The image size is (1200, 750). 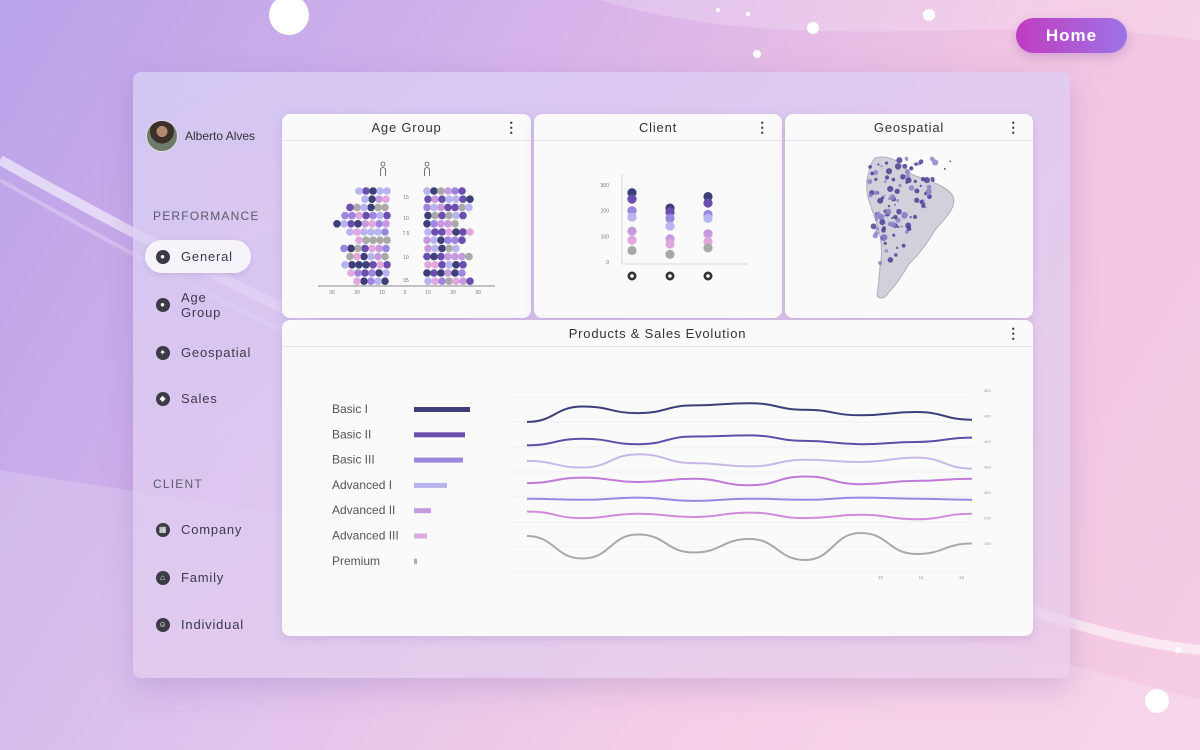 What do you see at coordinates (198, 577) in the screenshot?
I see `nav-item-family: ⌂ Family` at bounding box center [198, 577].